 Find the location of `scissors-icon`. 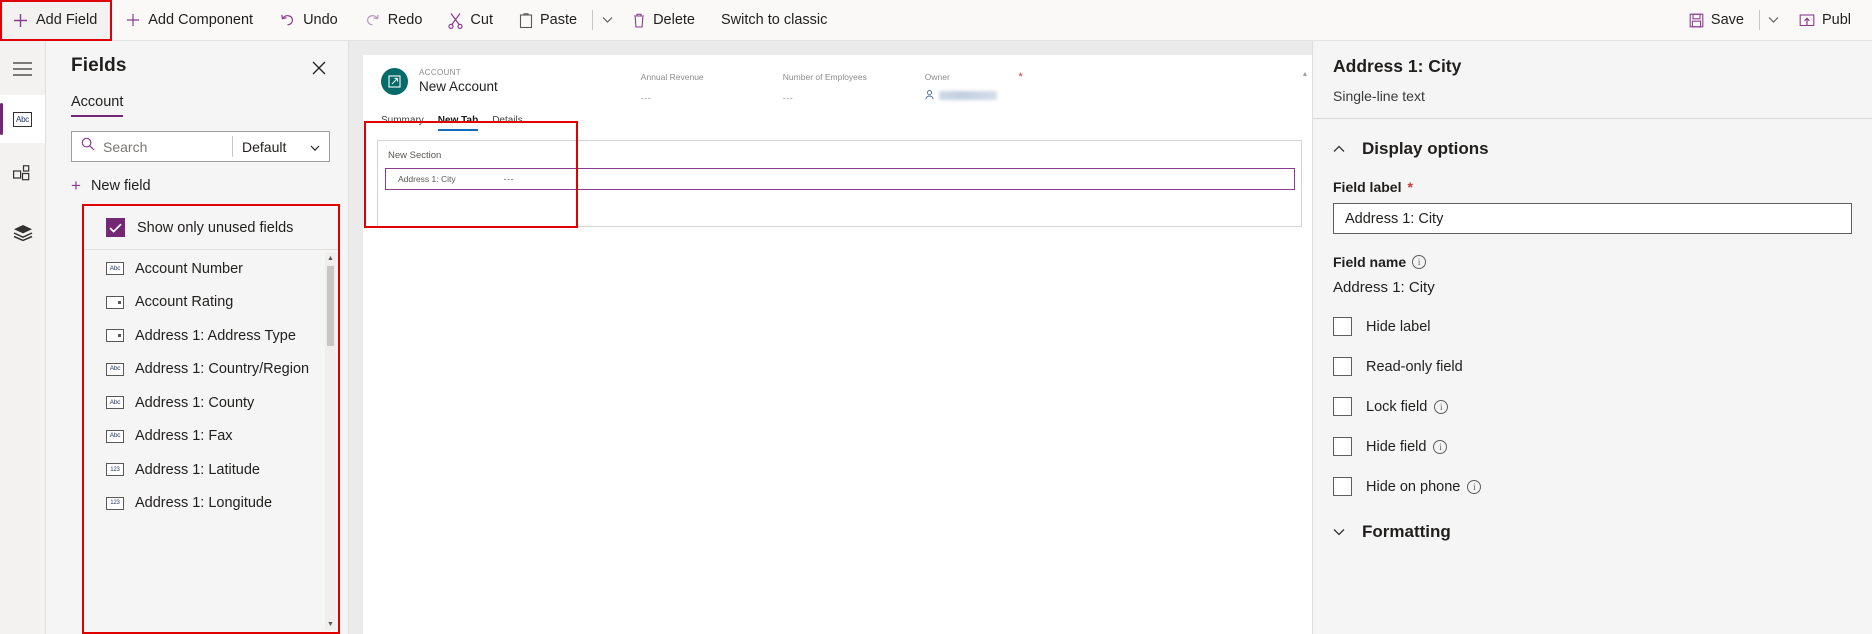

scissors-icon is located at coordinates (456, 20).